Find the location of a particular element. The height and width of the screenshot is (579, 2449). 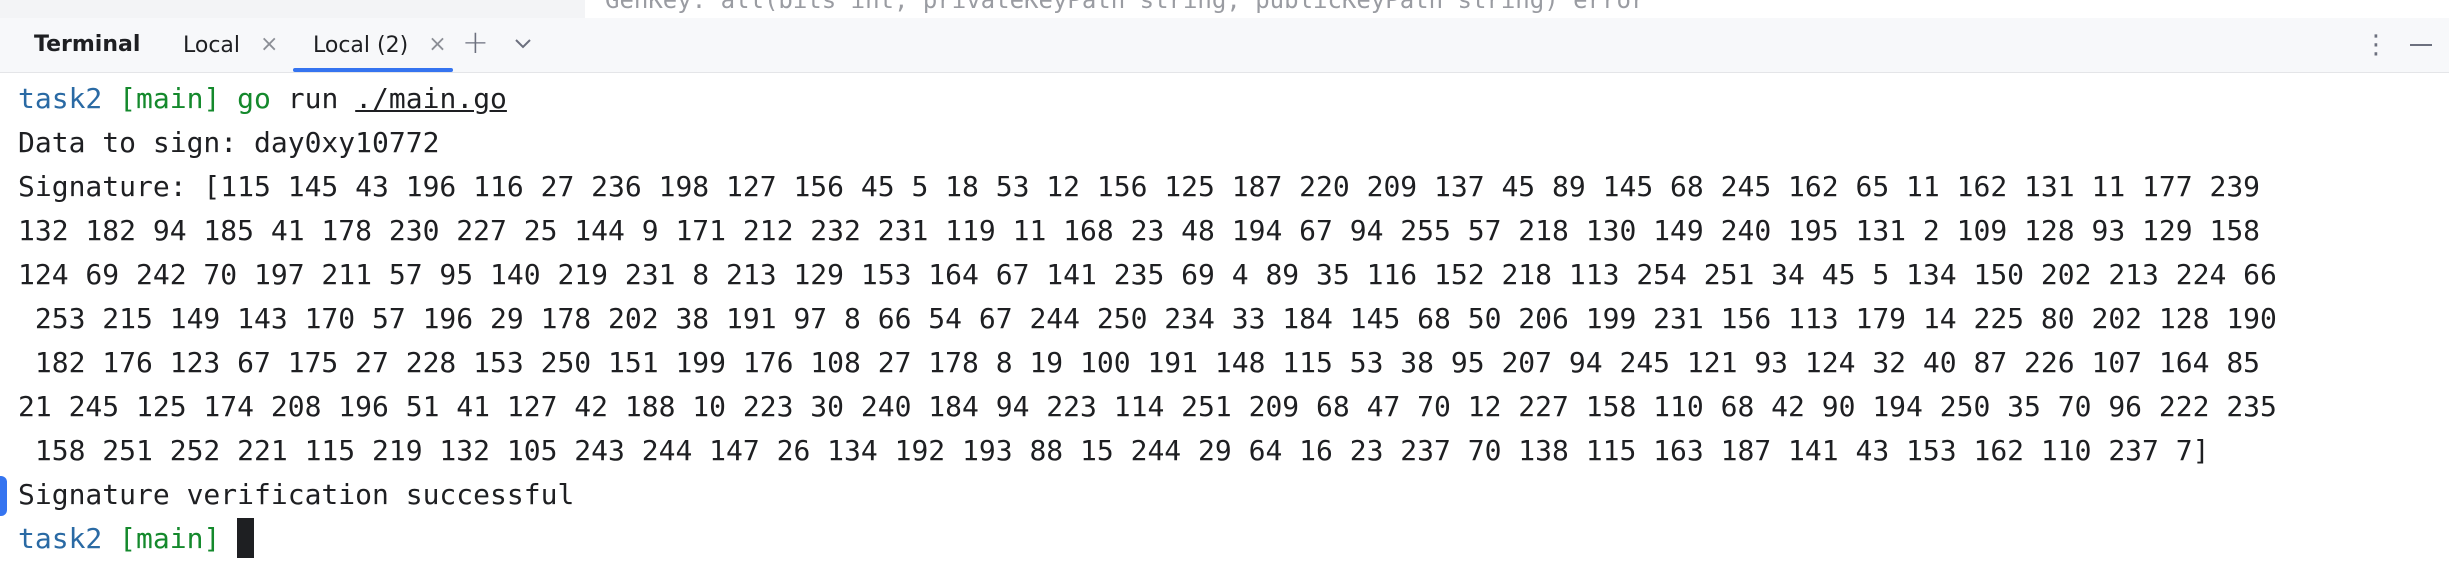

text-cursor is located at coordinates (246, 538).